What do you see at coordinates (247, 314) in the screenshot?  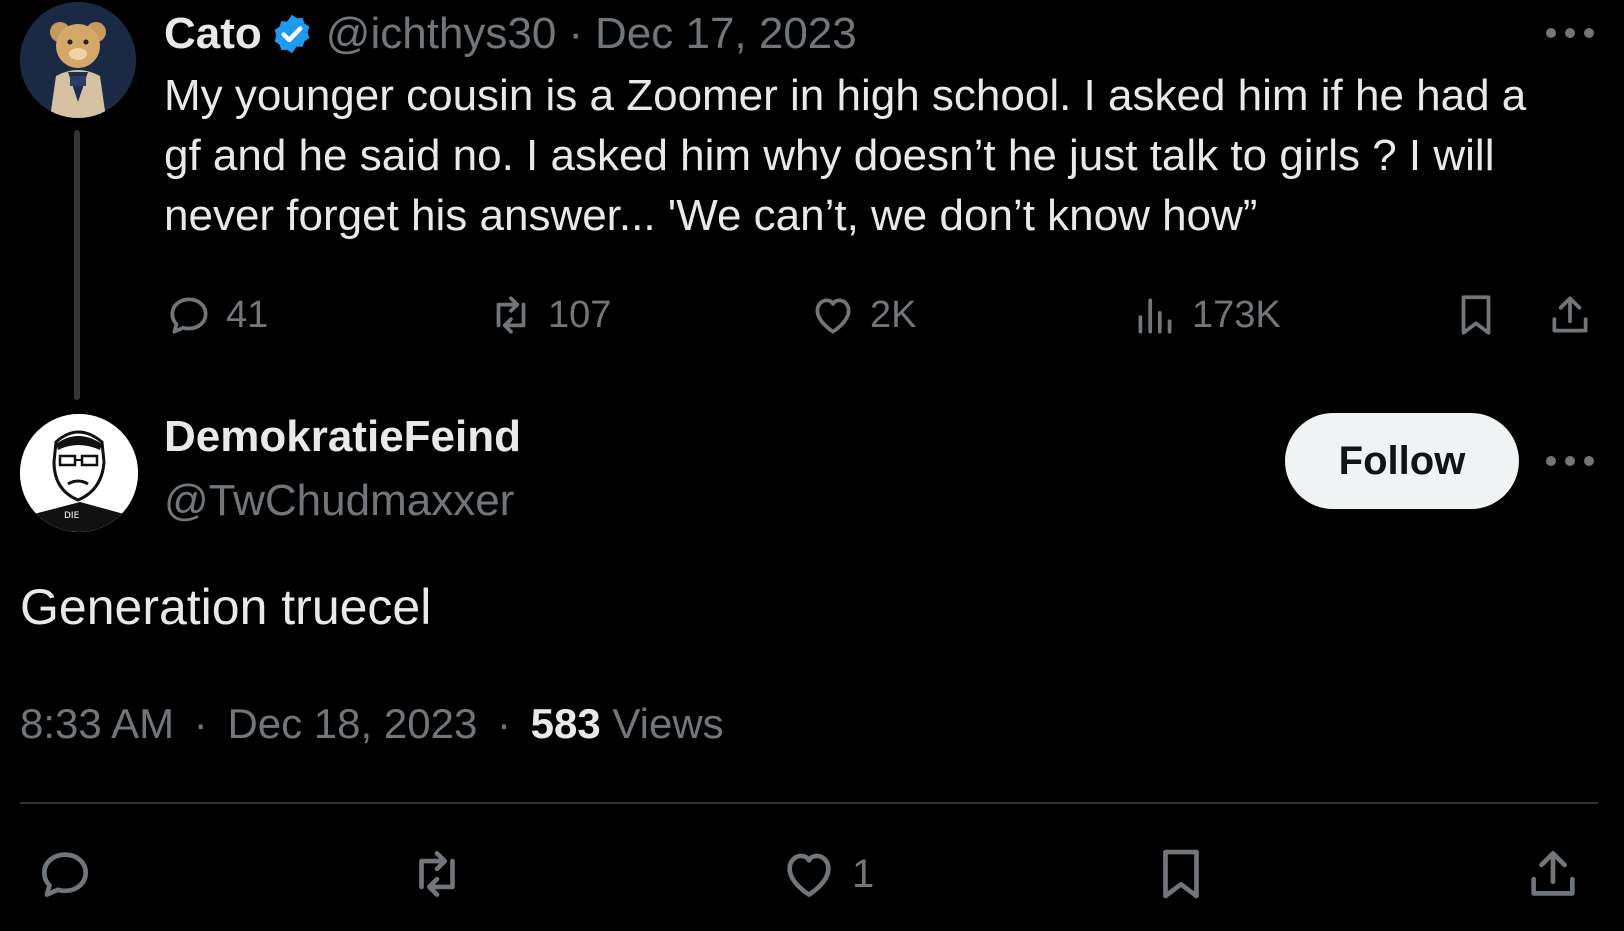 I see `reply-count: 41` at bounding box center [247, 314].